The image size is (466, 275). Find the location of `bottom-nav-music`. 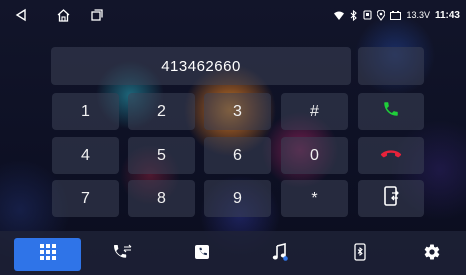

bottom-nav-music is located at coordinates (280, 254).